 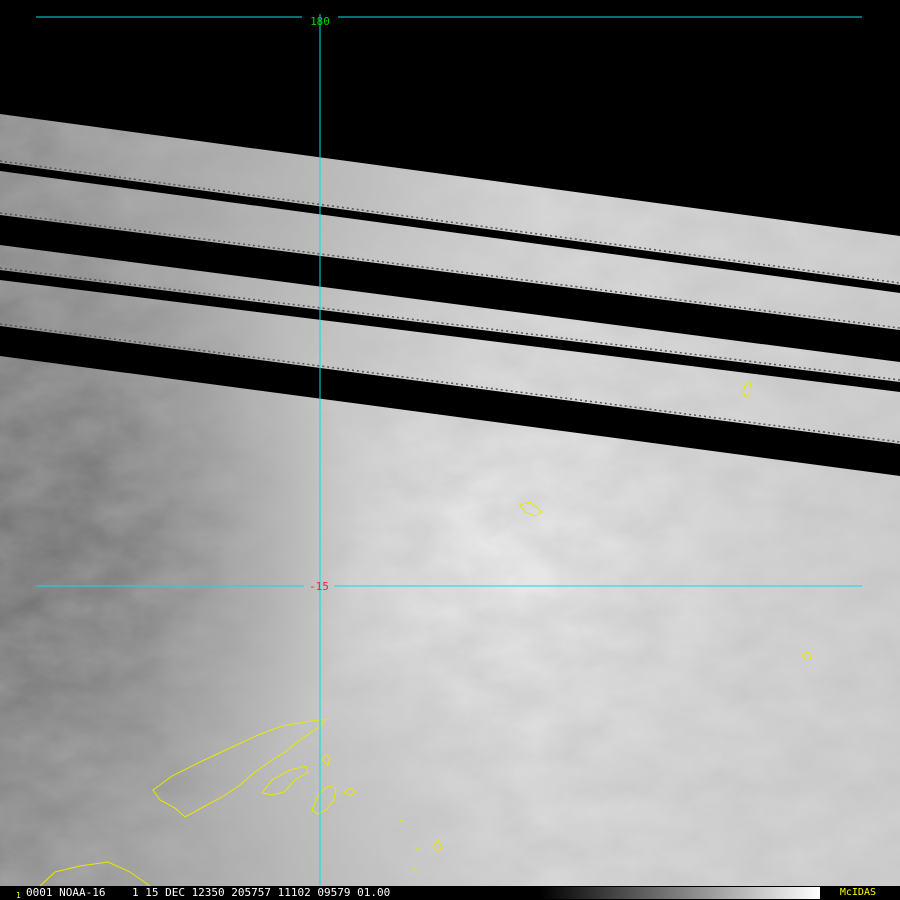 I want to click on gray-scale-bar, so click(x=680, y=893).